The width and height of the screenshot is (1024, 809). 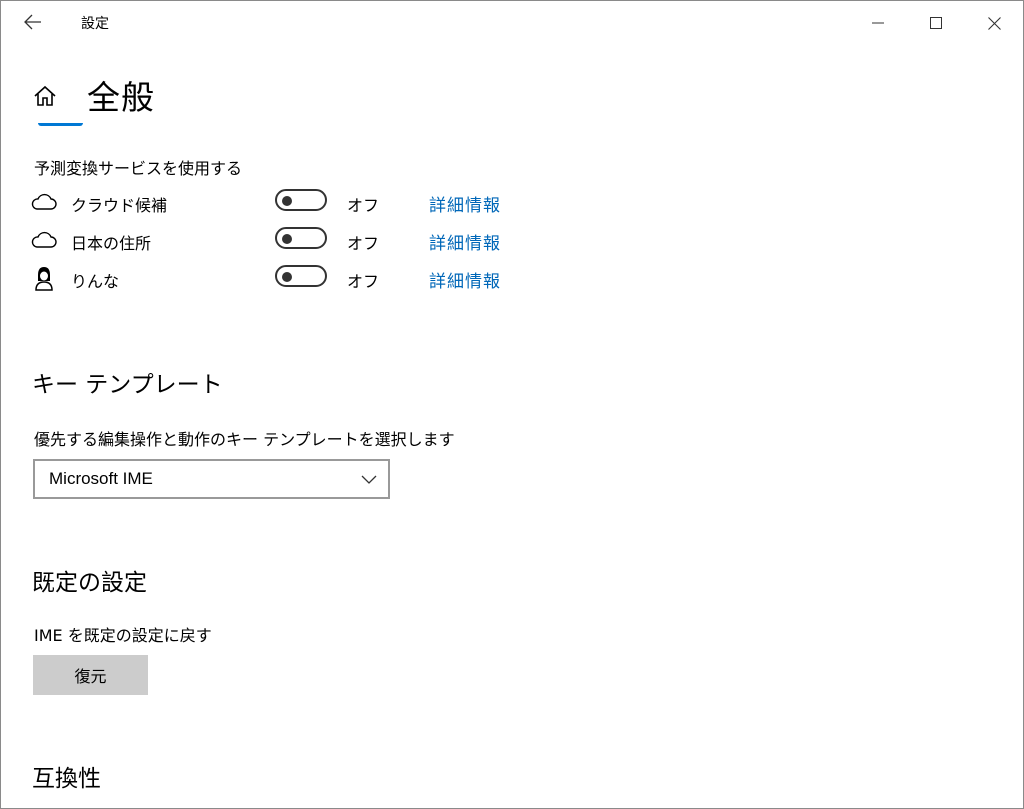 I want to click on prediction-item-label: 日本の住所, so click(x=111, y=243).